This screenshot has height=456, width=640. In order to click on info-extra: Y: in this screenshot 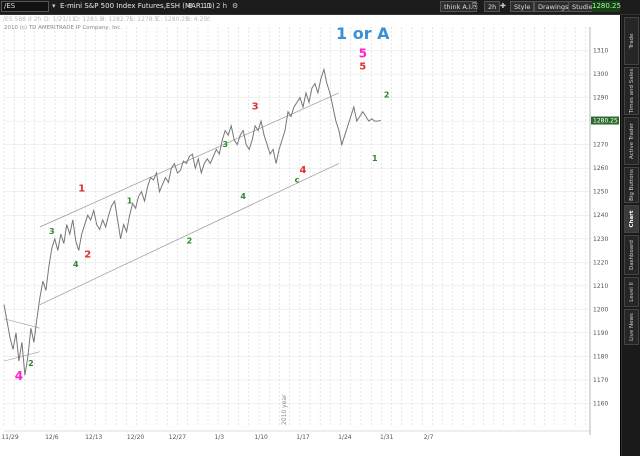, I will do `click(208, 19)`.